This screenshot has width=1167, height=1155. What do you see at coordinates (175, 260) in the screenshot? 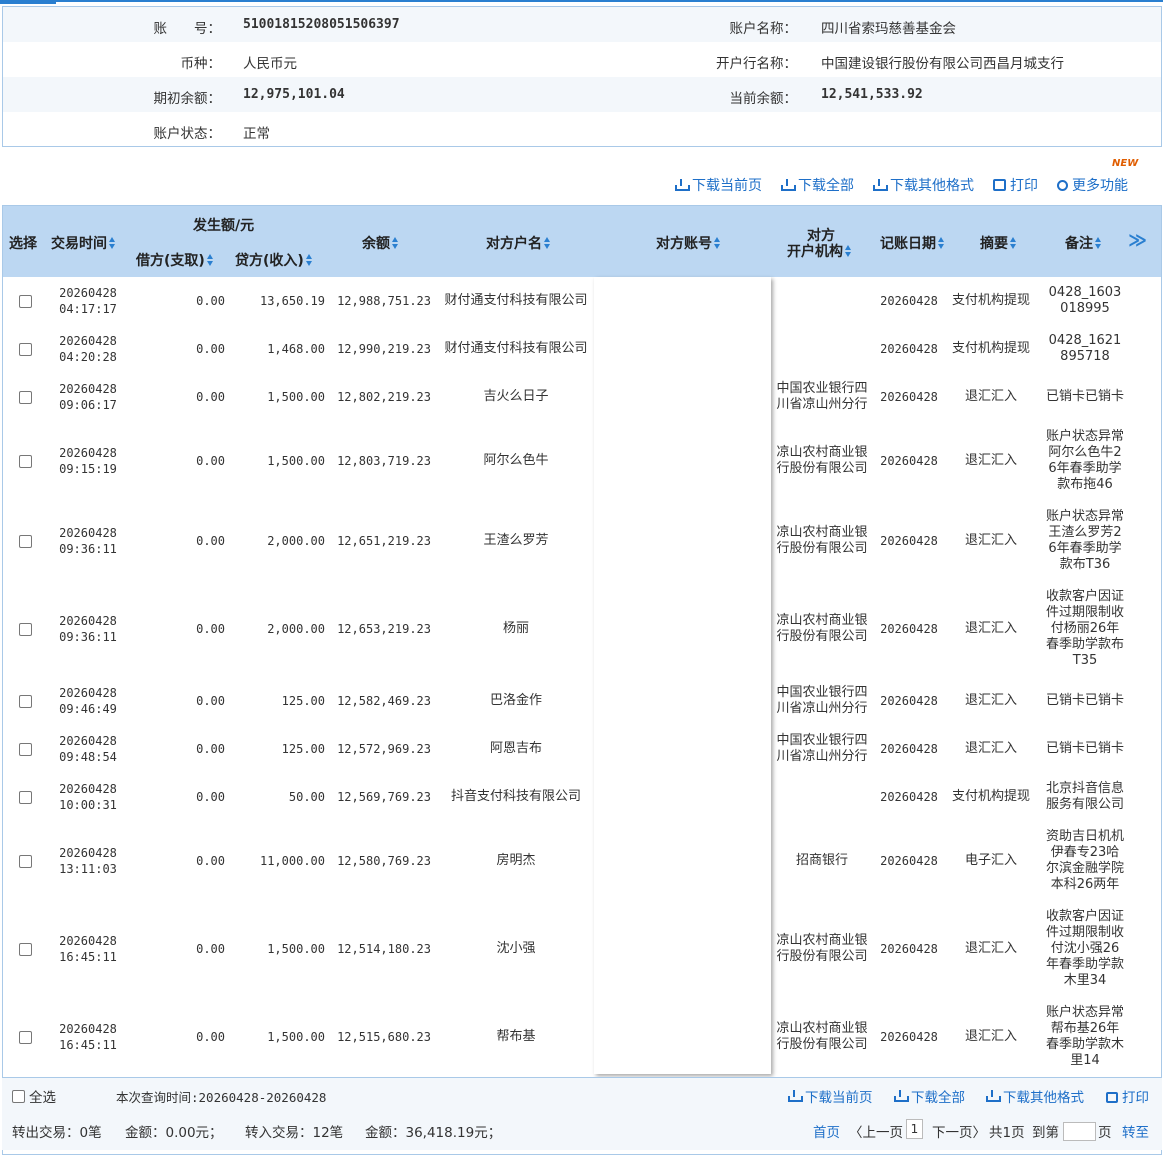
I see `header-debit: 借方(支取)` at bounding box center [175, 260].